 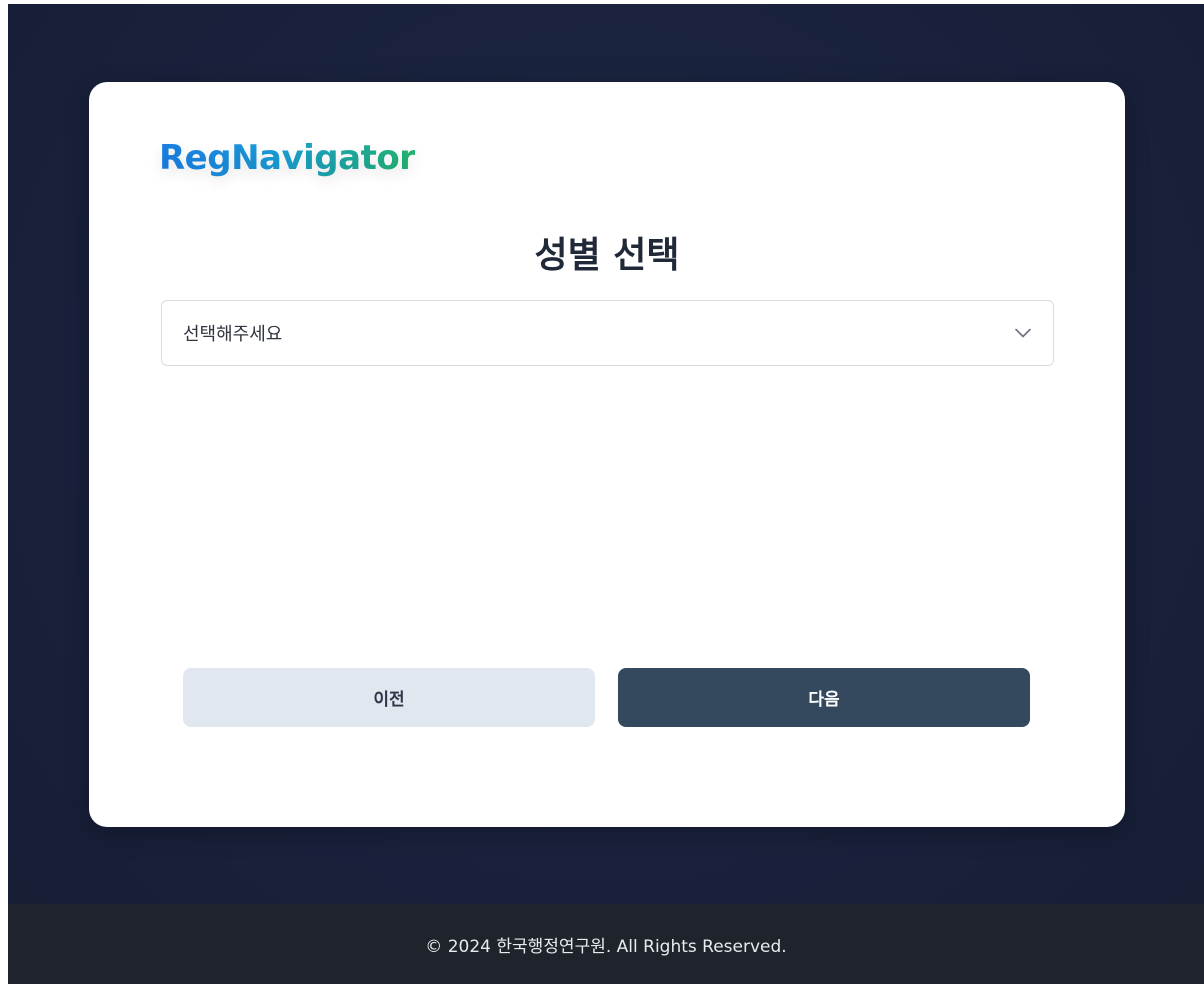 What do you see at coordinates (1023, 333) in the screenshot?
I see `chevron-down-icon` at bounding box center [1023, 333].